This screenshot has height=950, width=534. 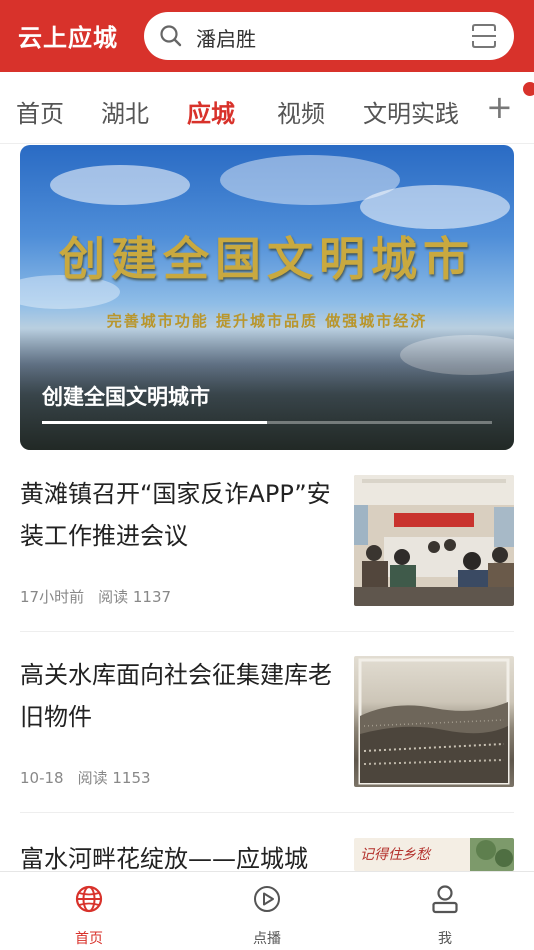 What do you see at coordinates (445, 899) in the screenshot?
I see `user-icon` at bounding box center [445, 899].